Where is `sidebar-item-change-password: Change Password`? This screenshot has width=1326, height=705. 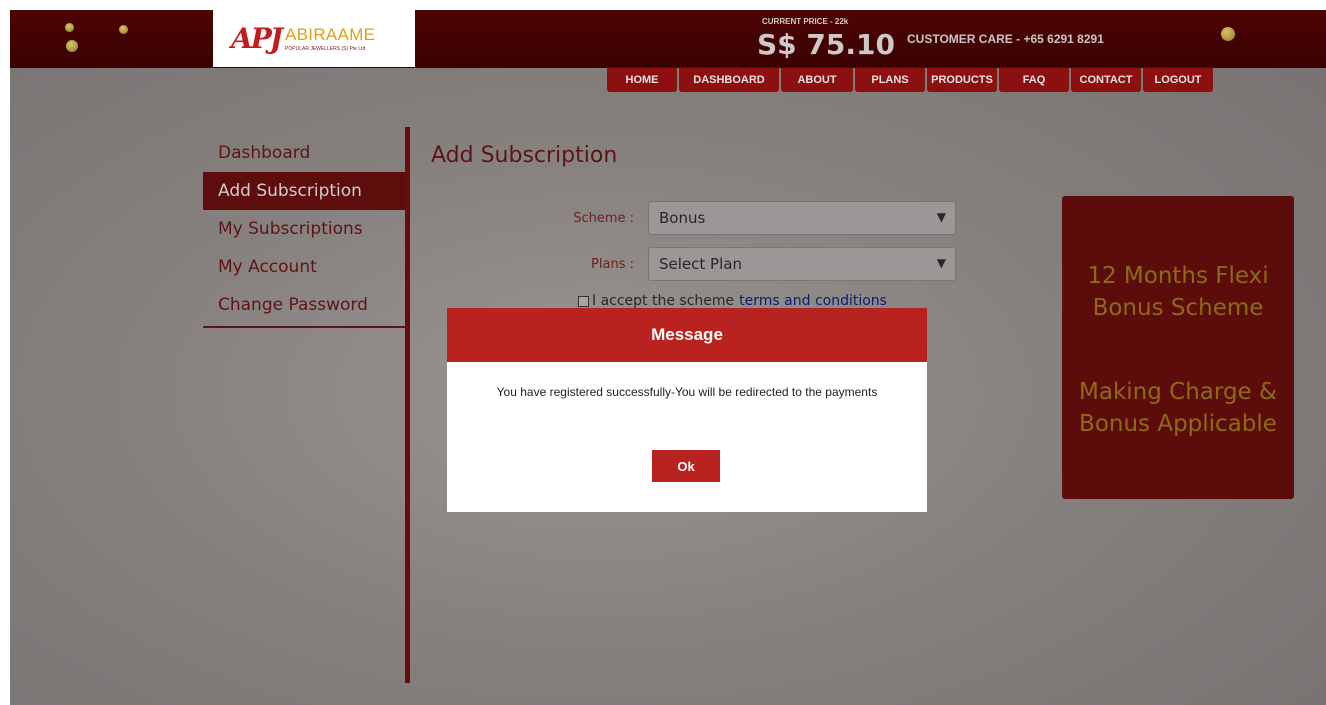
sidebar-item-change-password: Change Password is located at coordinates (304, 305).